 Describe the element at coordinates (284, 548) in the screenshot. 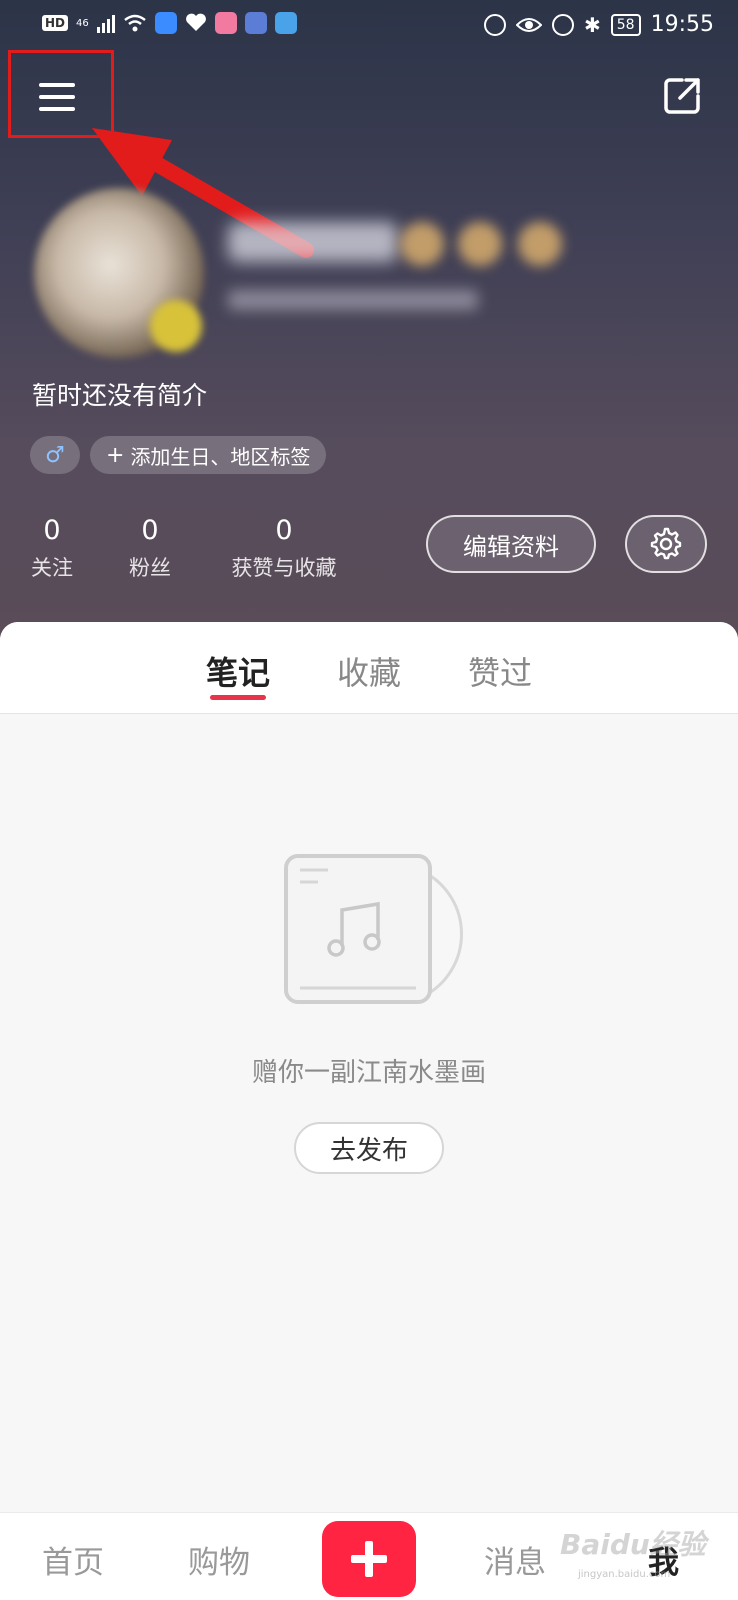

I see `stat-likes-collects: 0 获赞与收藏` at that location.